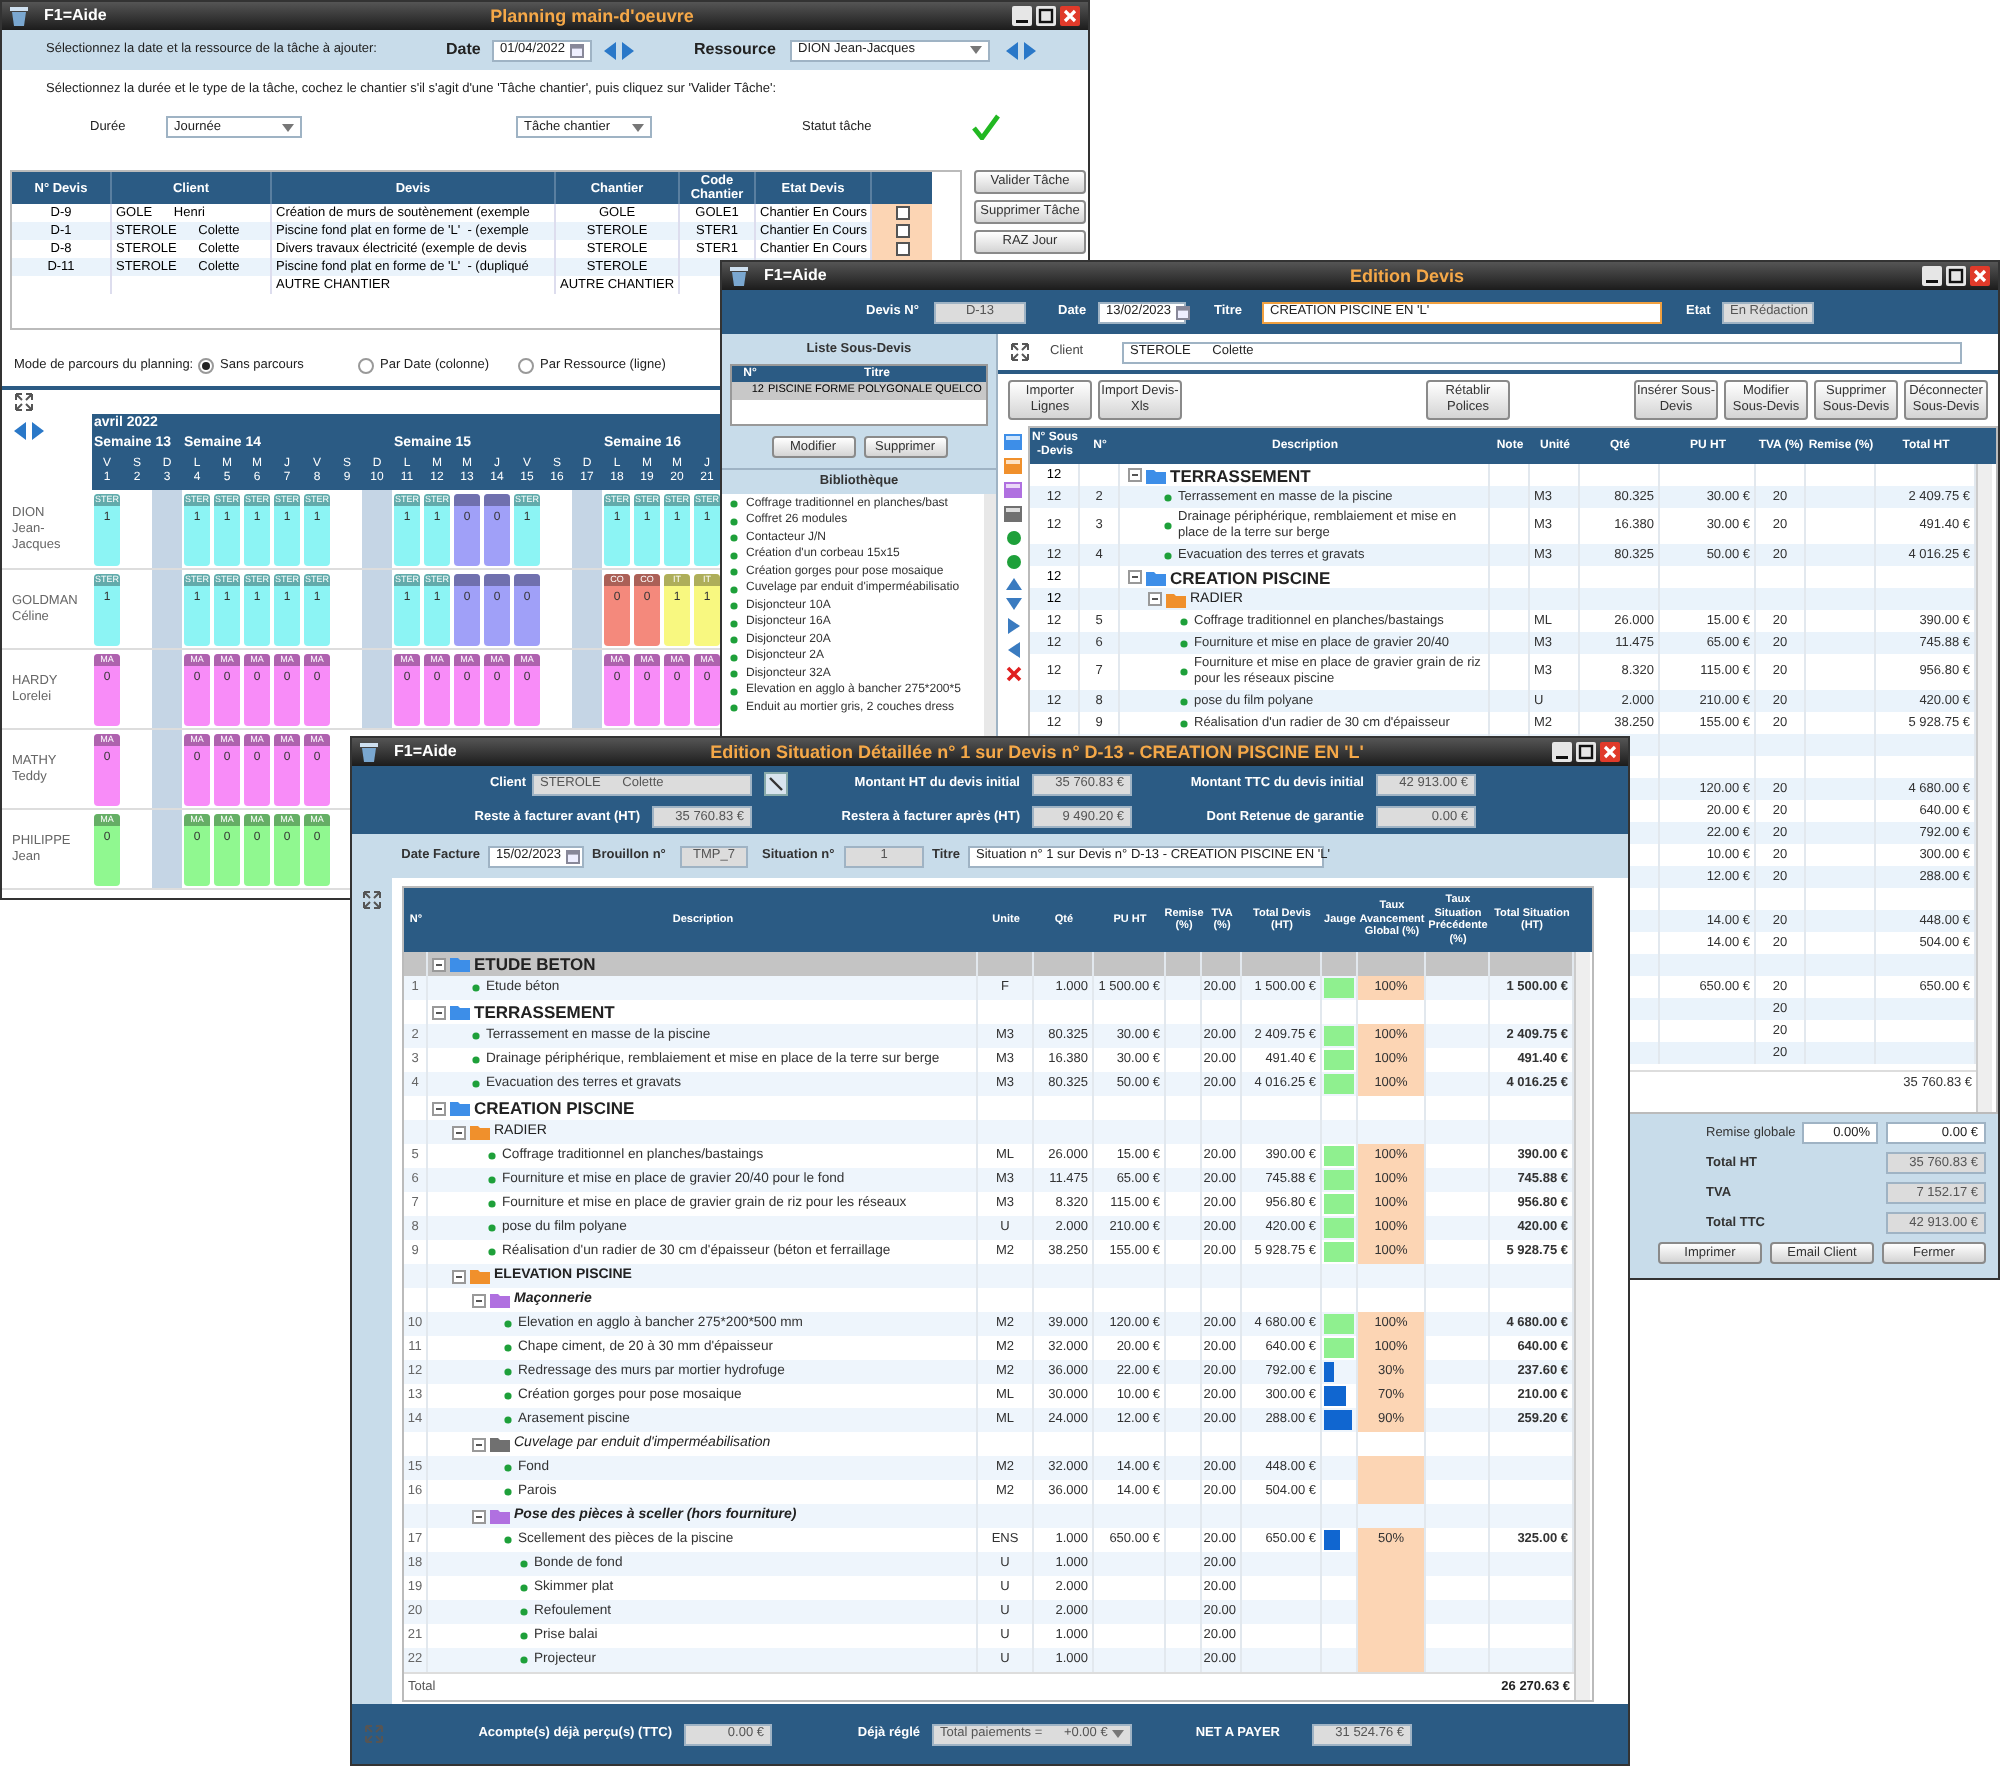 The width and height of the screenshot is (2000, 1766). I want to click on window-title: Edition Devis, so click(1406, 276).